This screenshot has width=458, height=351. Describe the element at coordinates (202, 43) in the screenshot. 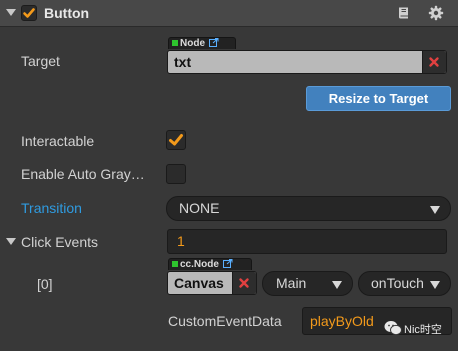

I see `target-type-tag: Node` at that location.